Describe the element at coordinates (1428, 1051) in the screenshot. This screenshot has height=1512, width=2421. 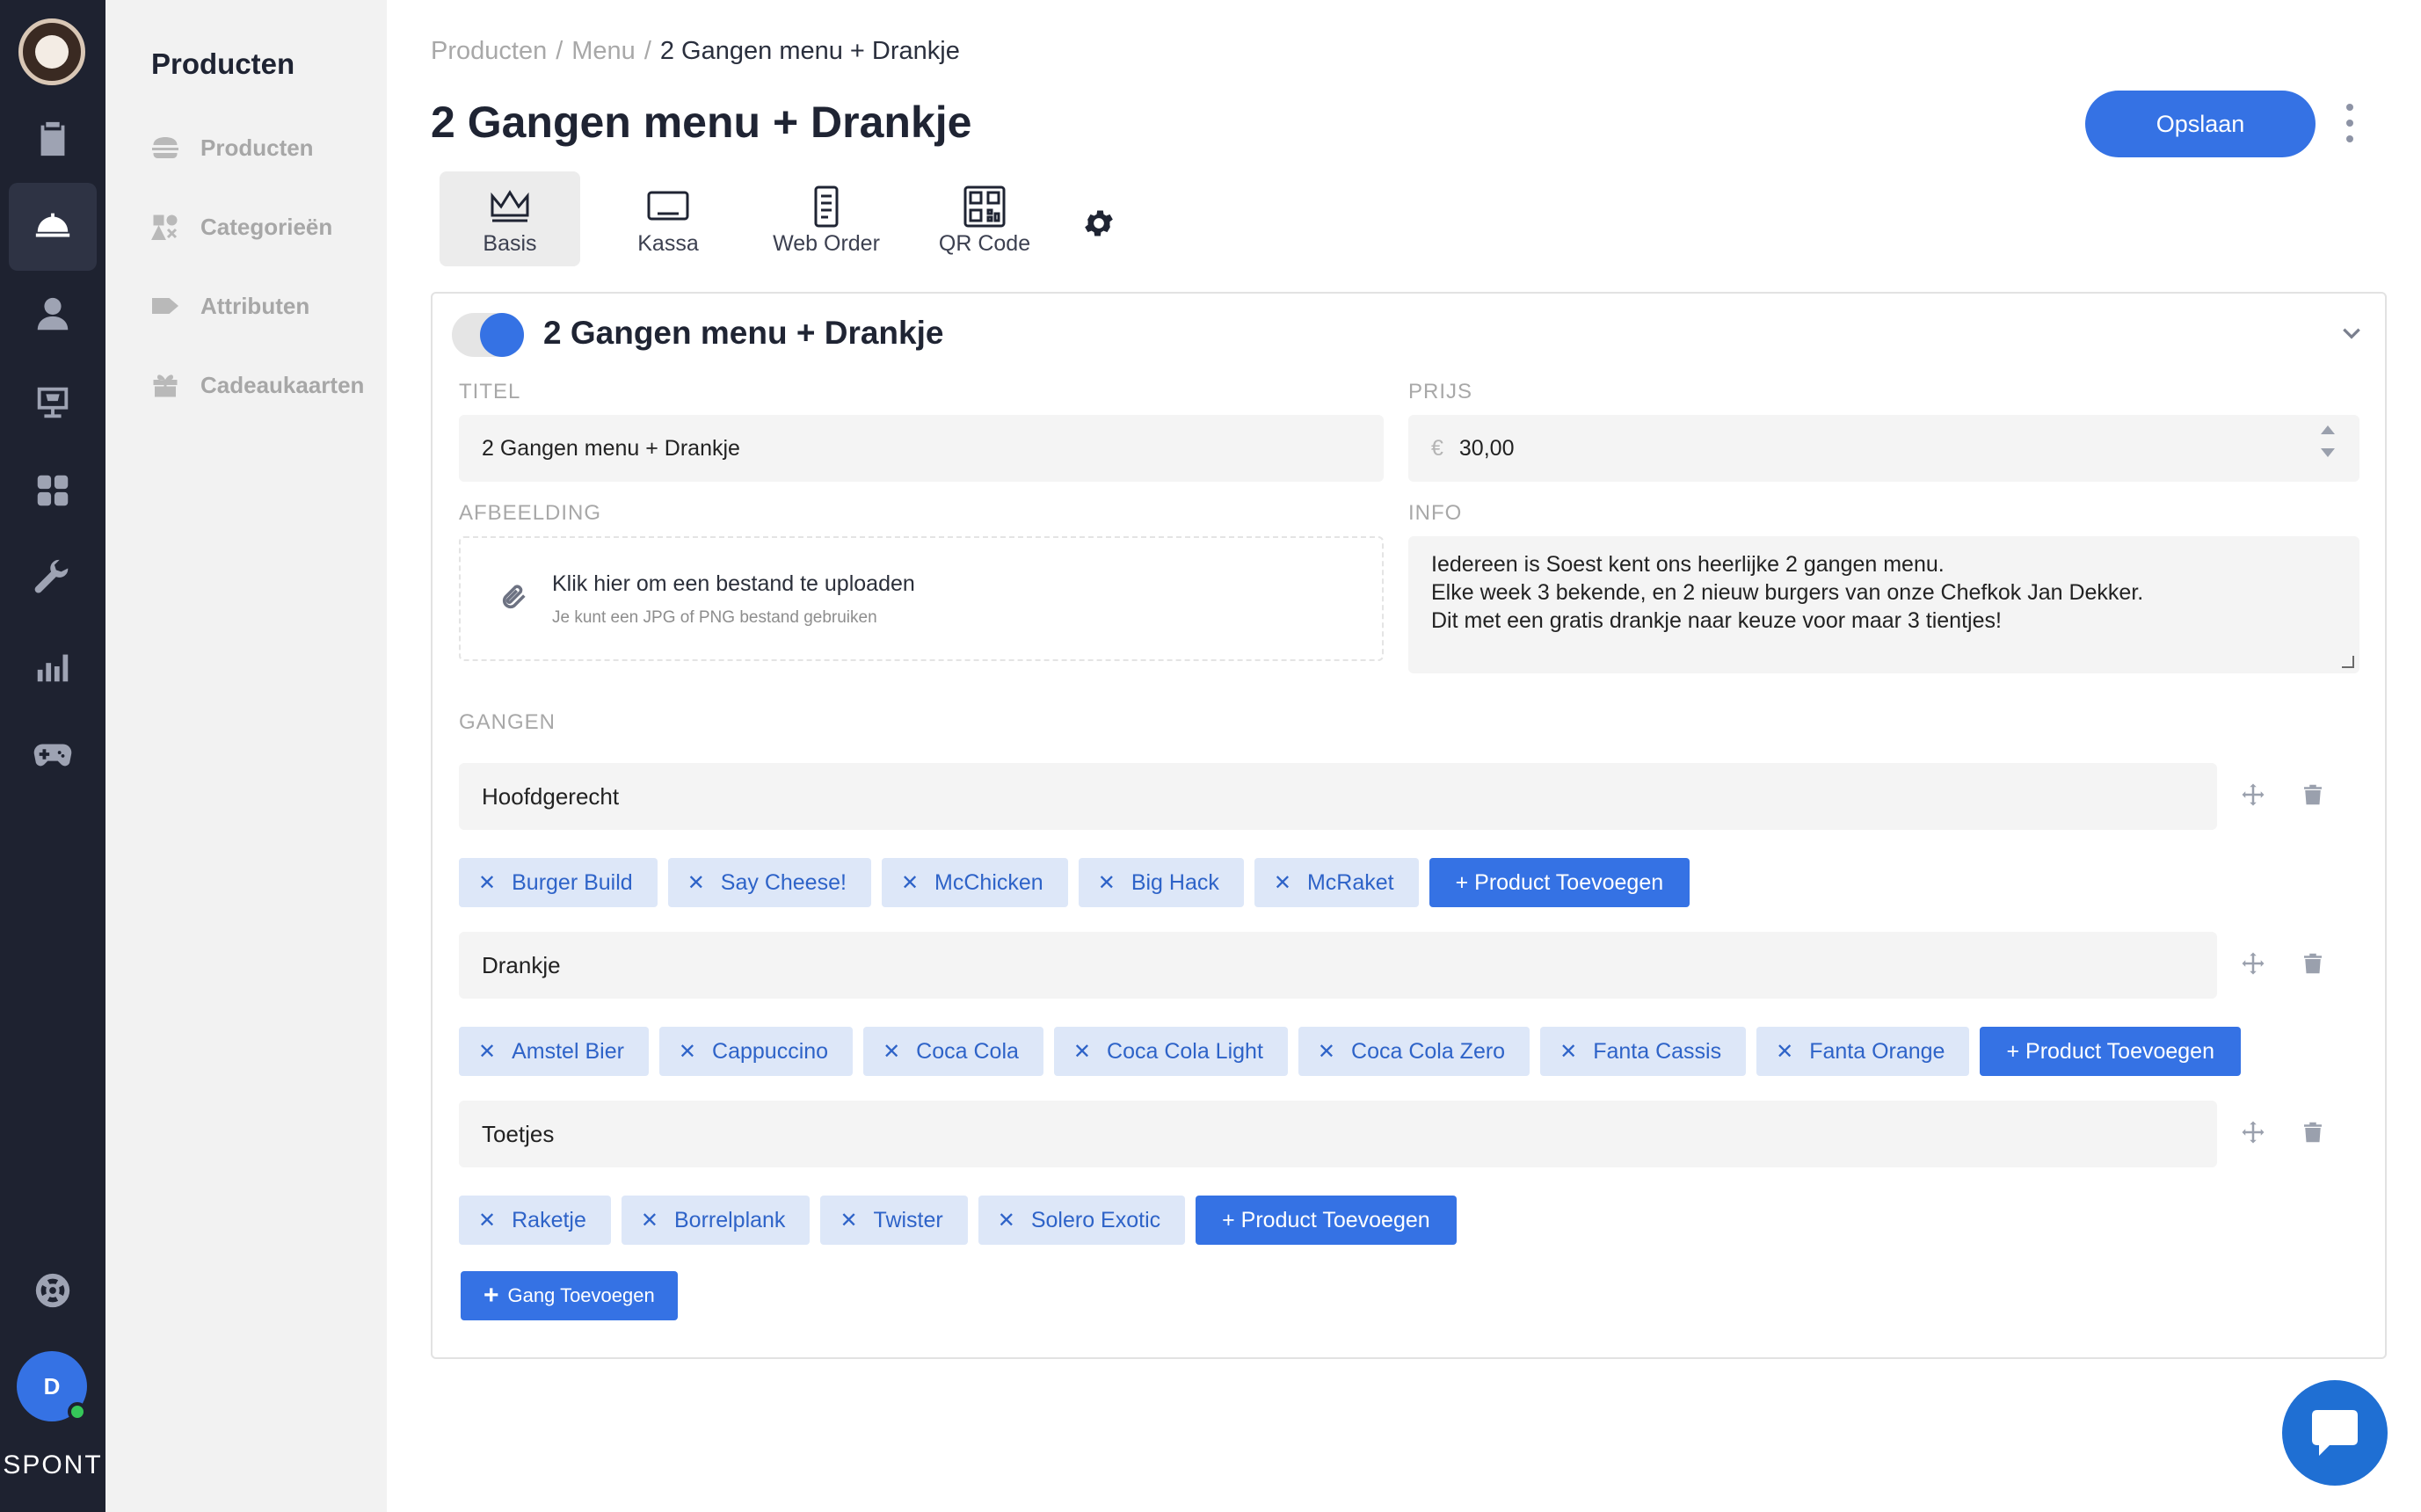
I see `chip-label: Coca Cola Zero` at that location.